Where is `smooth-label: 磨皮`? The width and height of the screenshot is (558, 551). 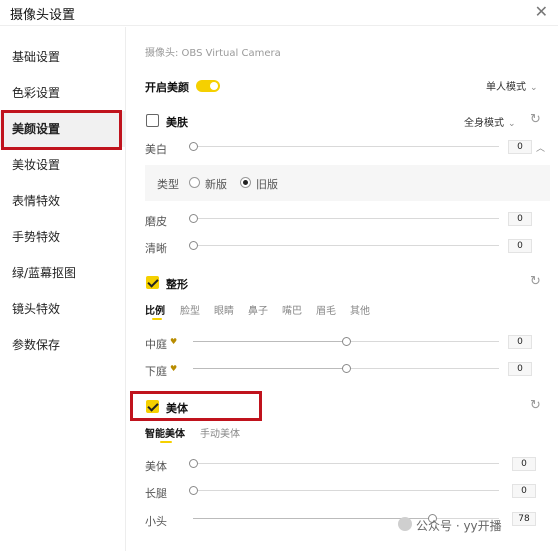
smooth-label: 磨皮 is located at coordinates (156, 221).